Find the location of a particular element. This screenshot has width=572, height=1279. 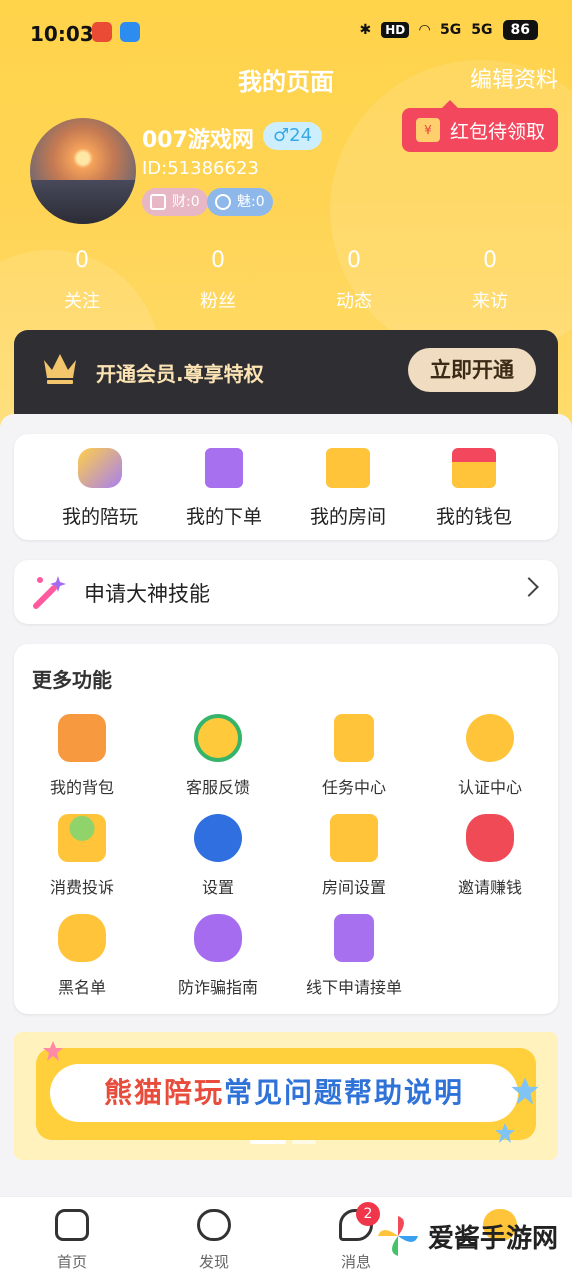

username: 007游戏网 is located at coordinates (198, 140).